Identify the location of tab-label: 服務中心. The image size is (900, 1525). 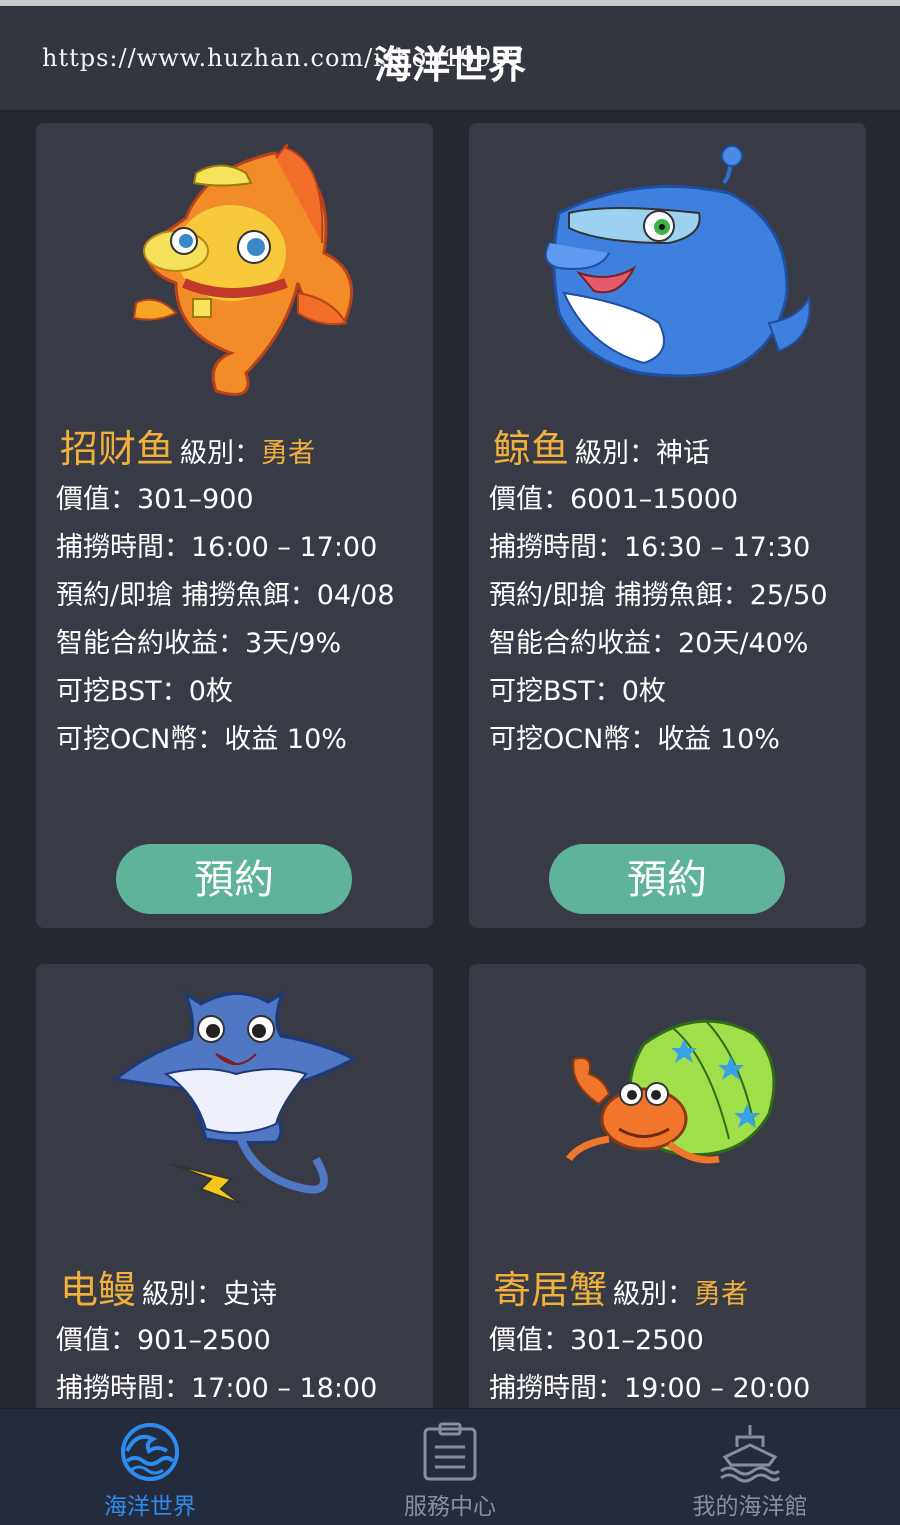
(450, 1507).